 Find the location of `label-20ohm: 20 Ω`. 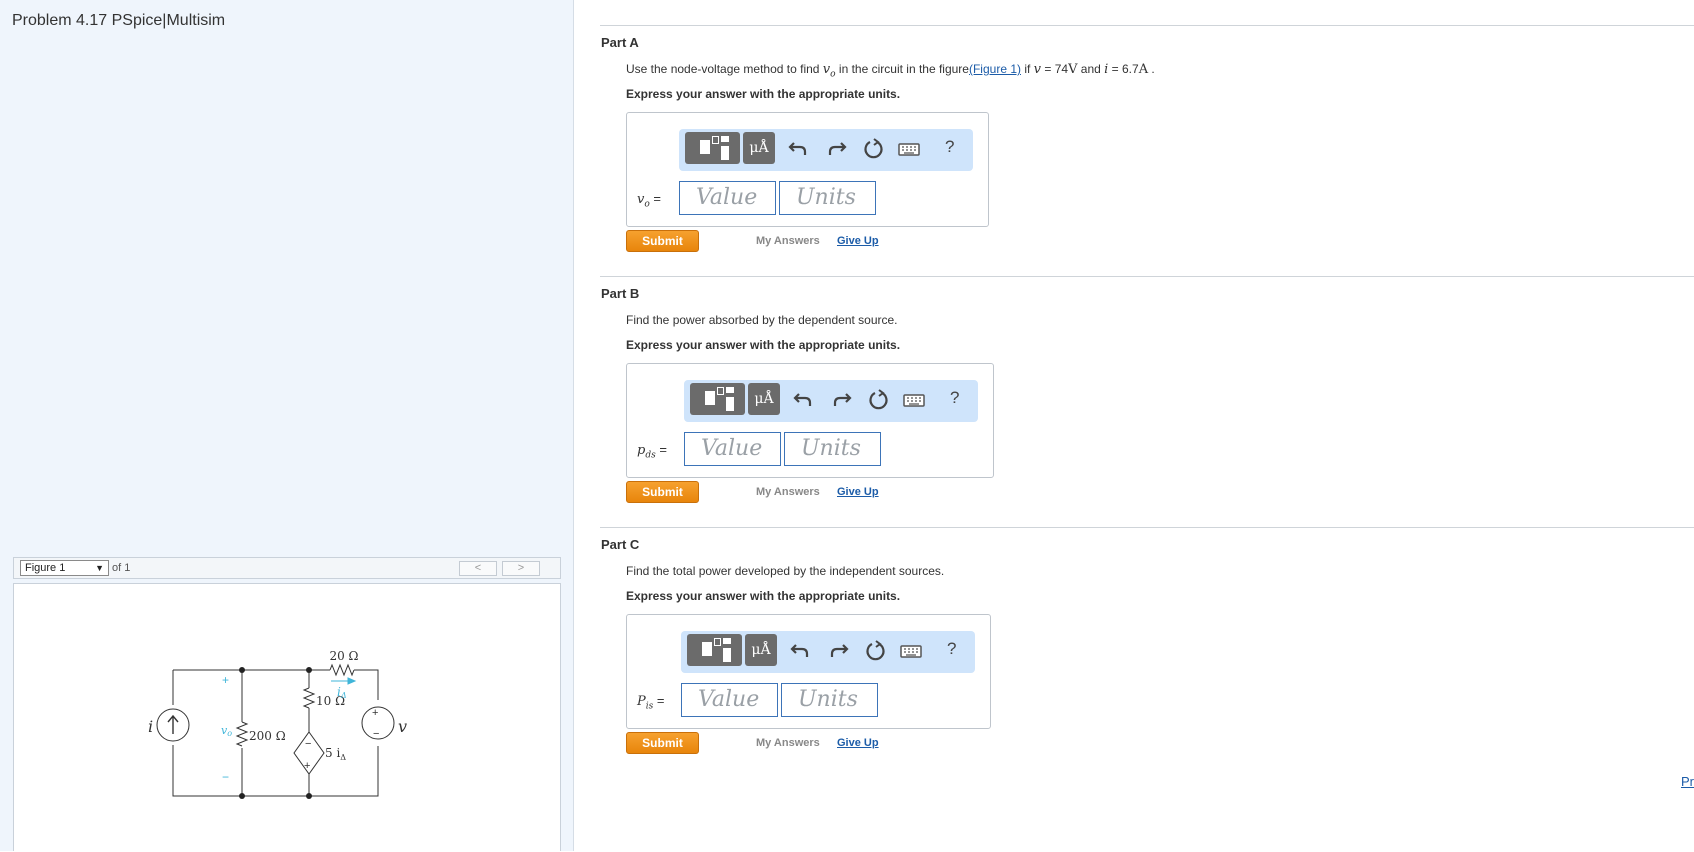

label-20ohm: 20 Ω is located at coordinates (343, 656).